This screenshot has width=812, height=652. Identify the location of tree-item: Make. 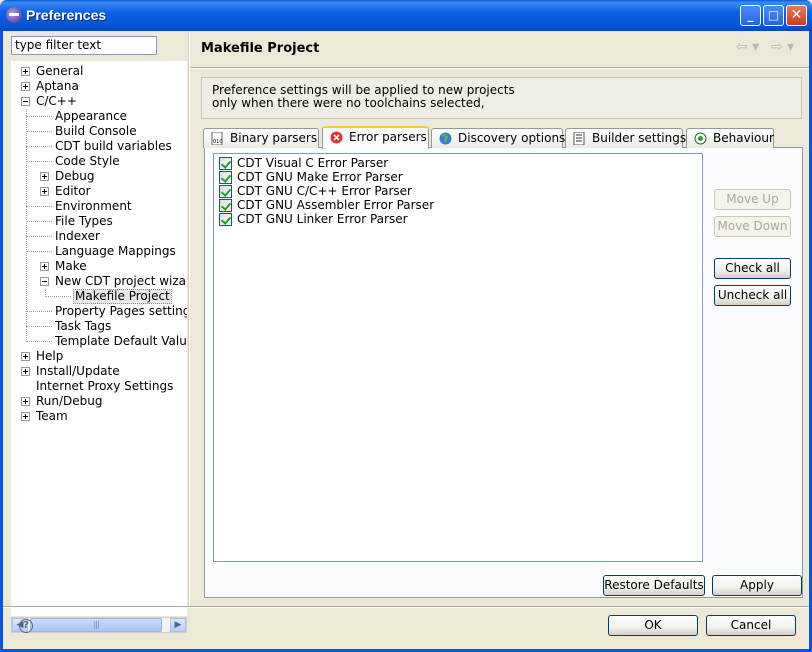
(99, 266).